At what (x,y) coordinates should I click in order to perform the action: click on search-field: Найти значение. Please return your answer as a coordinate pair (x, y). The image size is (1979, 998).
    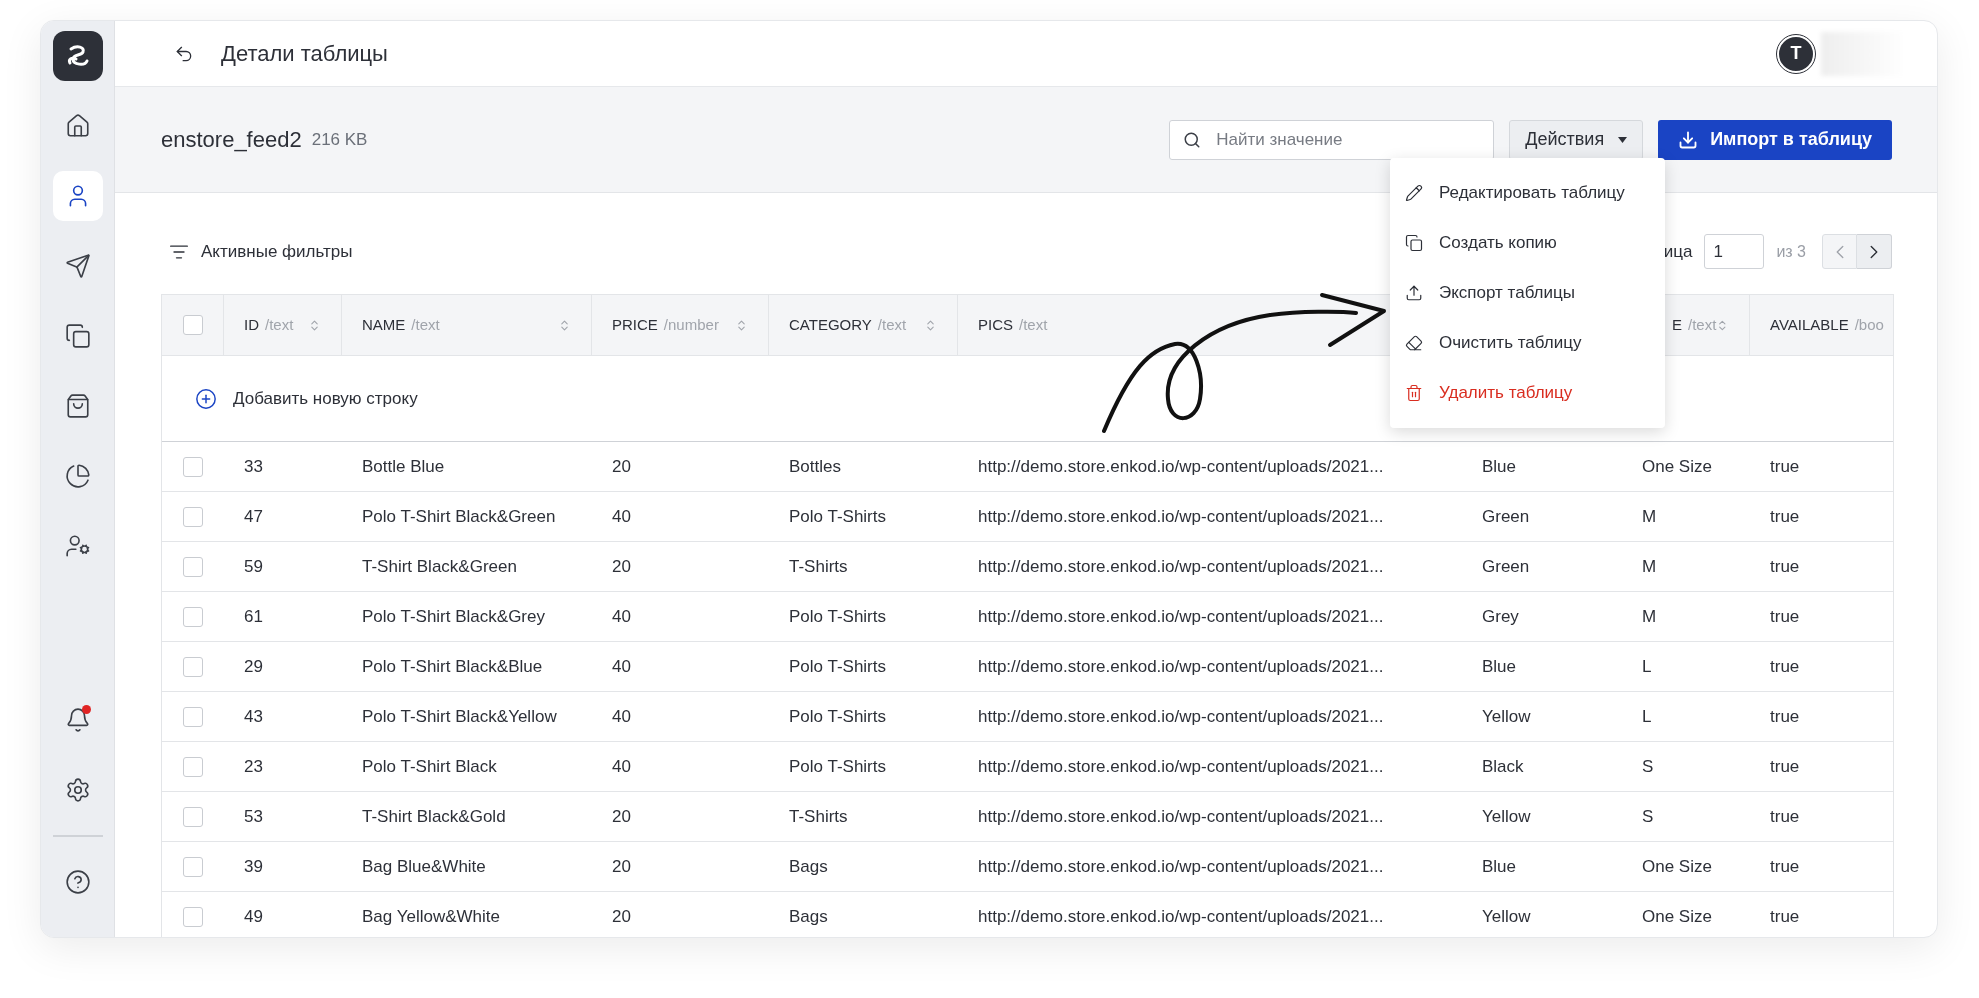
    Looking at the image, I should click on (1332, 139).